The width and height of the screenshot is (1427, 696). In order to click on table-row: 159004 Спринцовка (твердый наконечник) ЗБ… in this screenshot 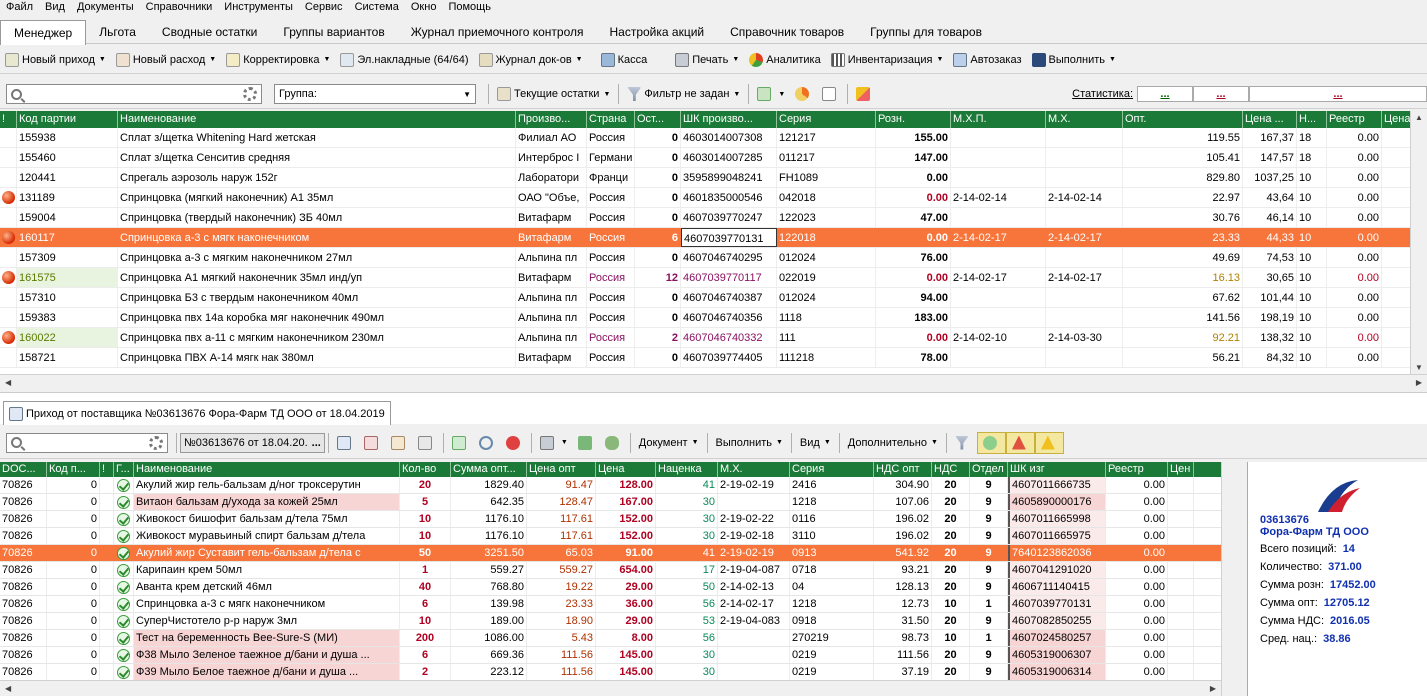, I will do `click(705, 218)`.